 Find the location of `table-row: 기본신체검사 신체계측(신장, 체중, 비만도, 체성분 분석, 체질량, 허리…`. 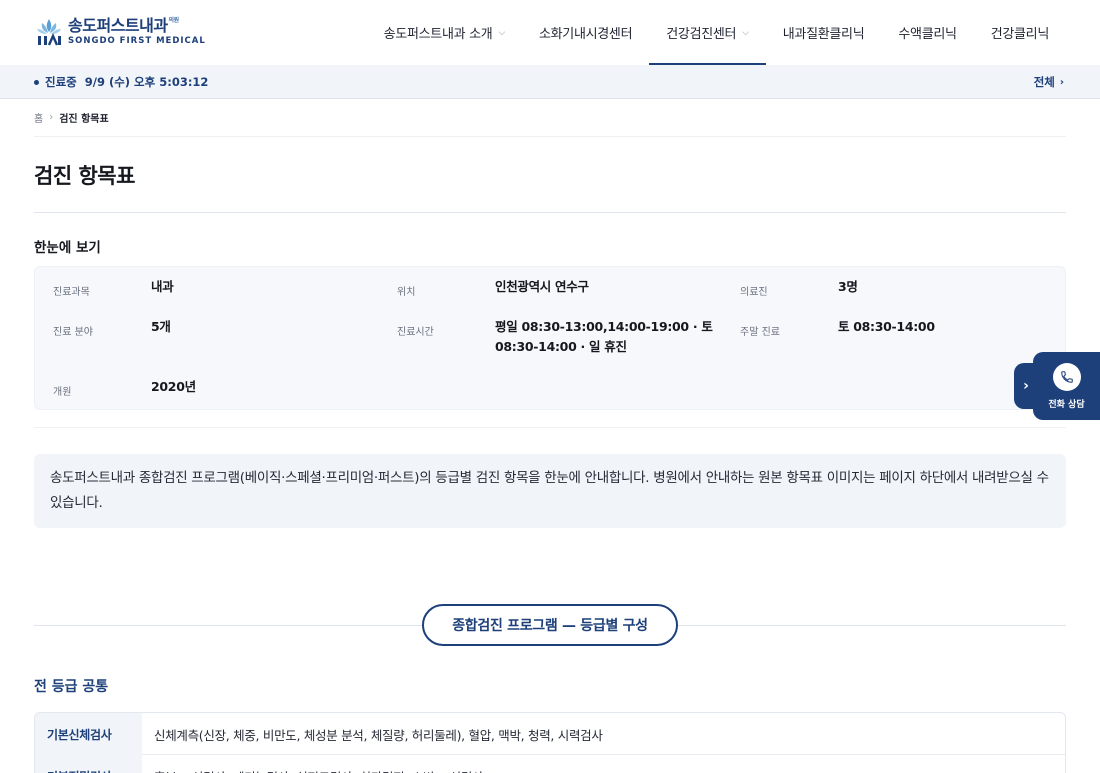

table-row: 기본신체검사 신체계측(신장, 체중, 비만도, 체성분 분석, 체질량, 허리… is located at coordinates (550, 734).